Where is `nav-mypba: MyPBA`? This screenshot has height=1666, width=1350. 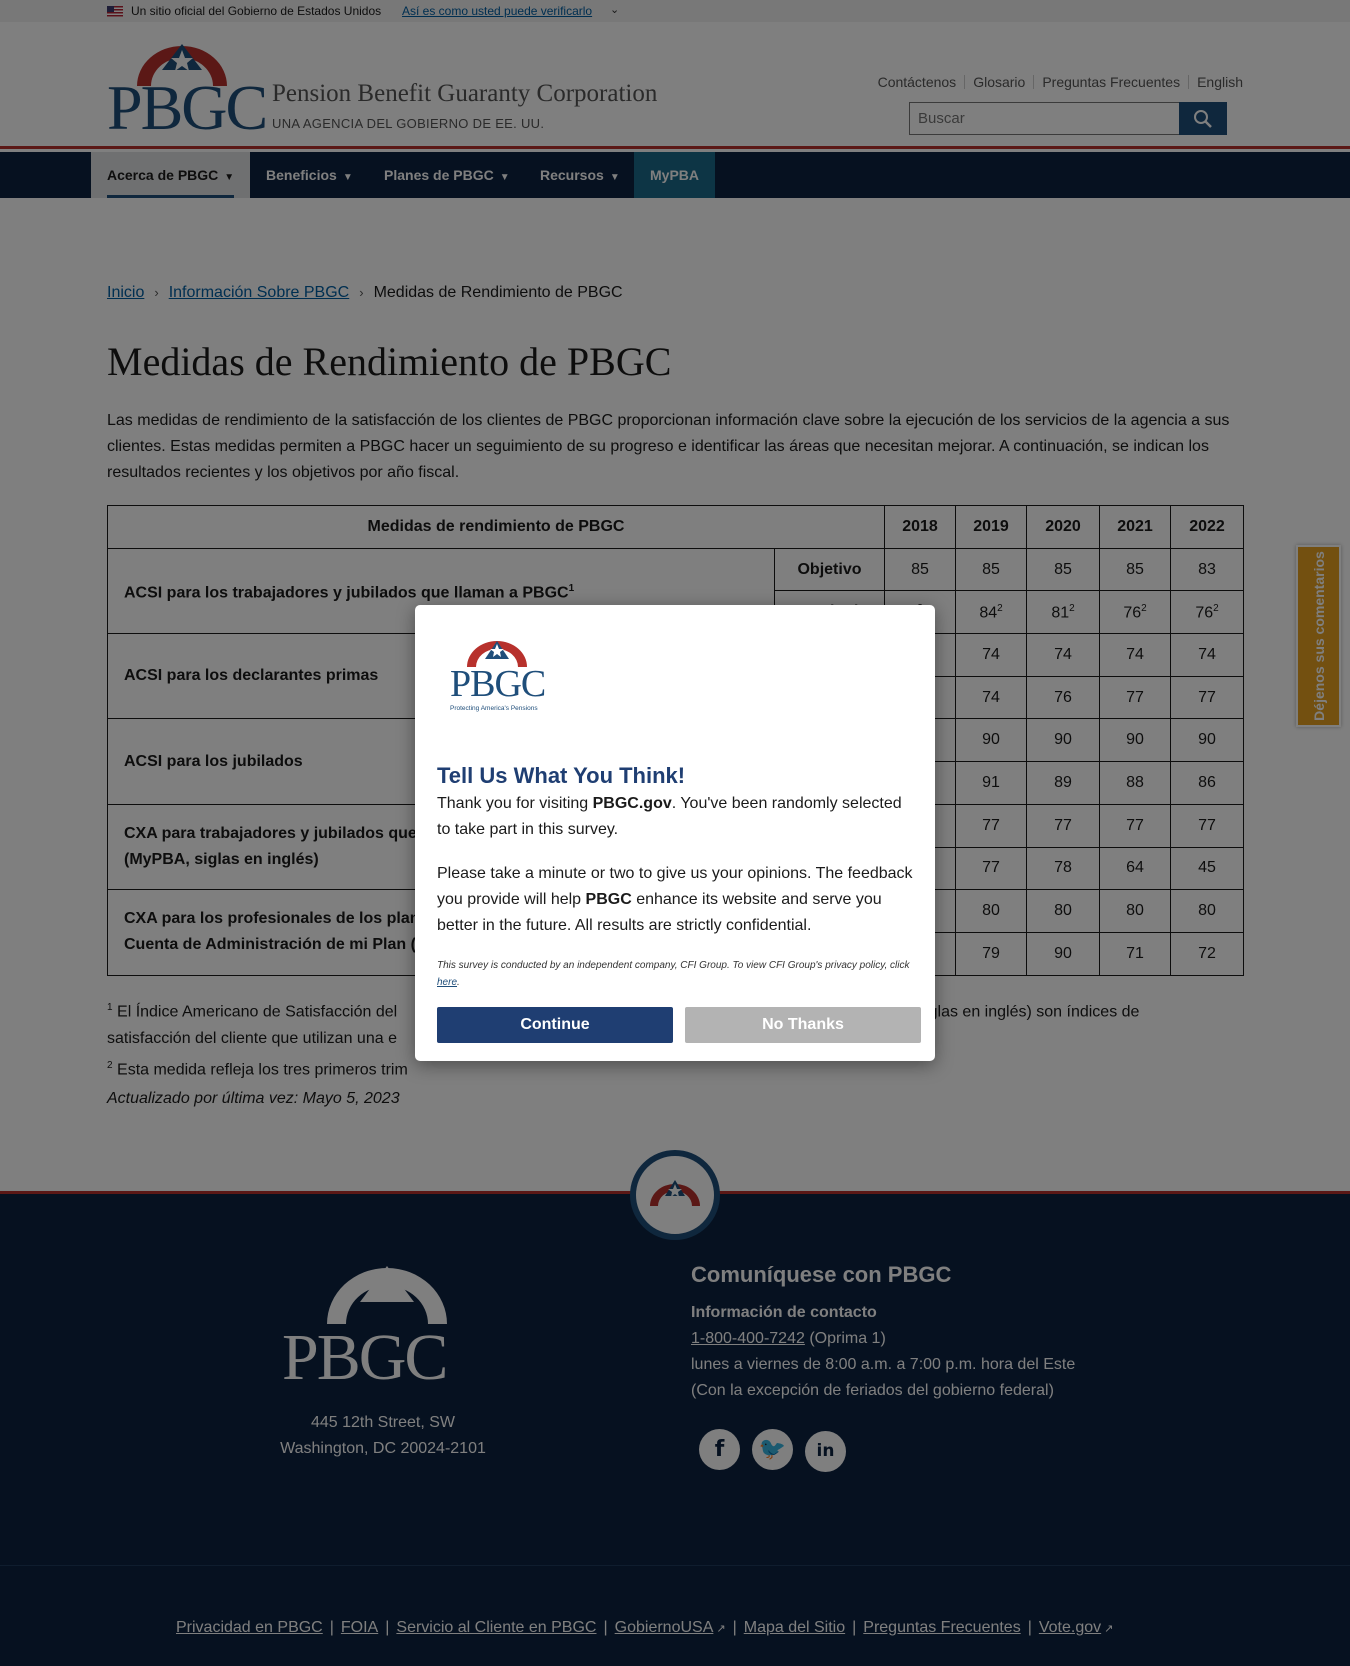
nav-mypba: MyPBA is located at coordinates (675, 175).